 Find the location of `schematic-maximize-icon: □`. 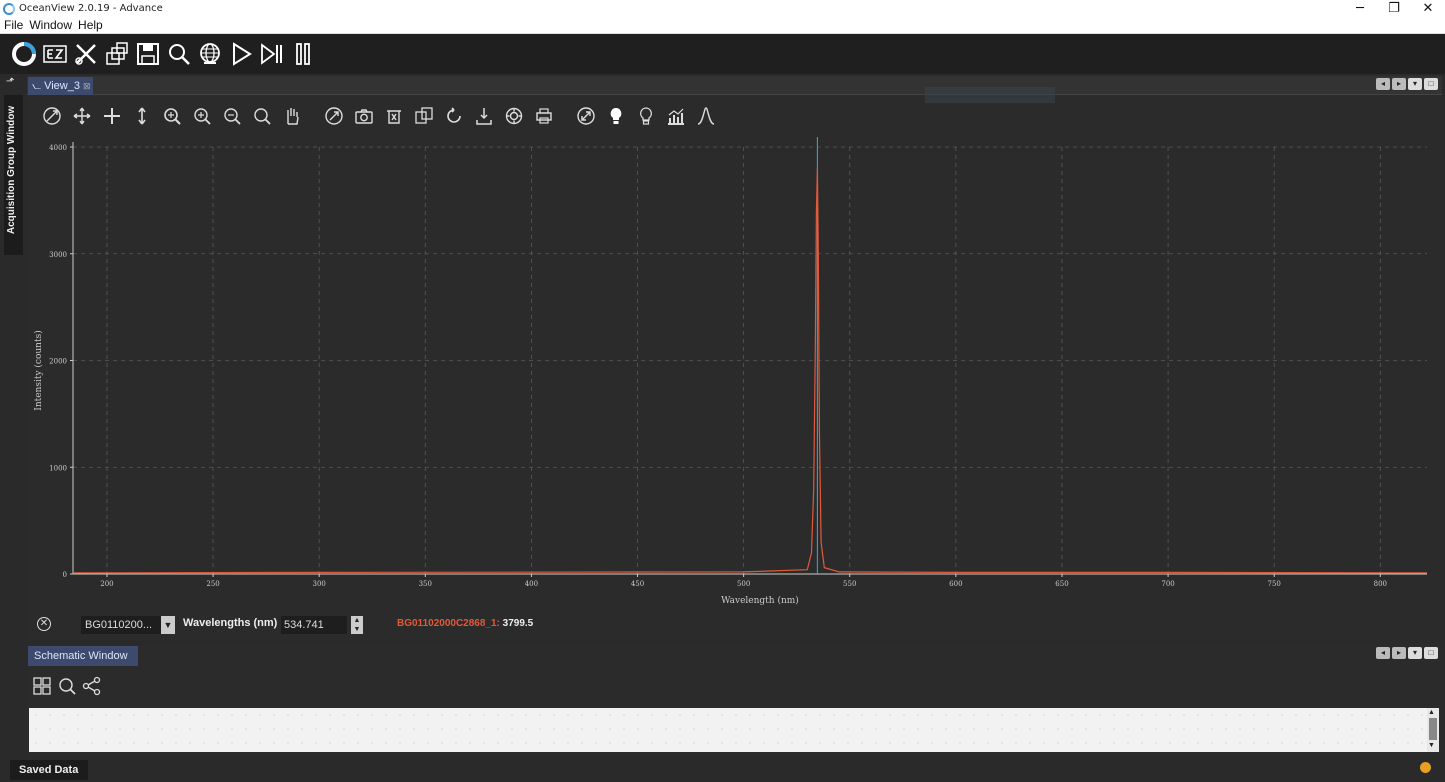

schematic-maximize-icon: □ is located at coordinates (1431, 653).